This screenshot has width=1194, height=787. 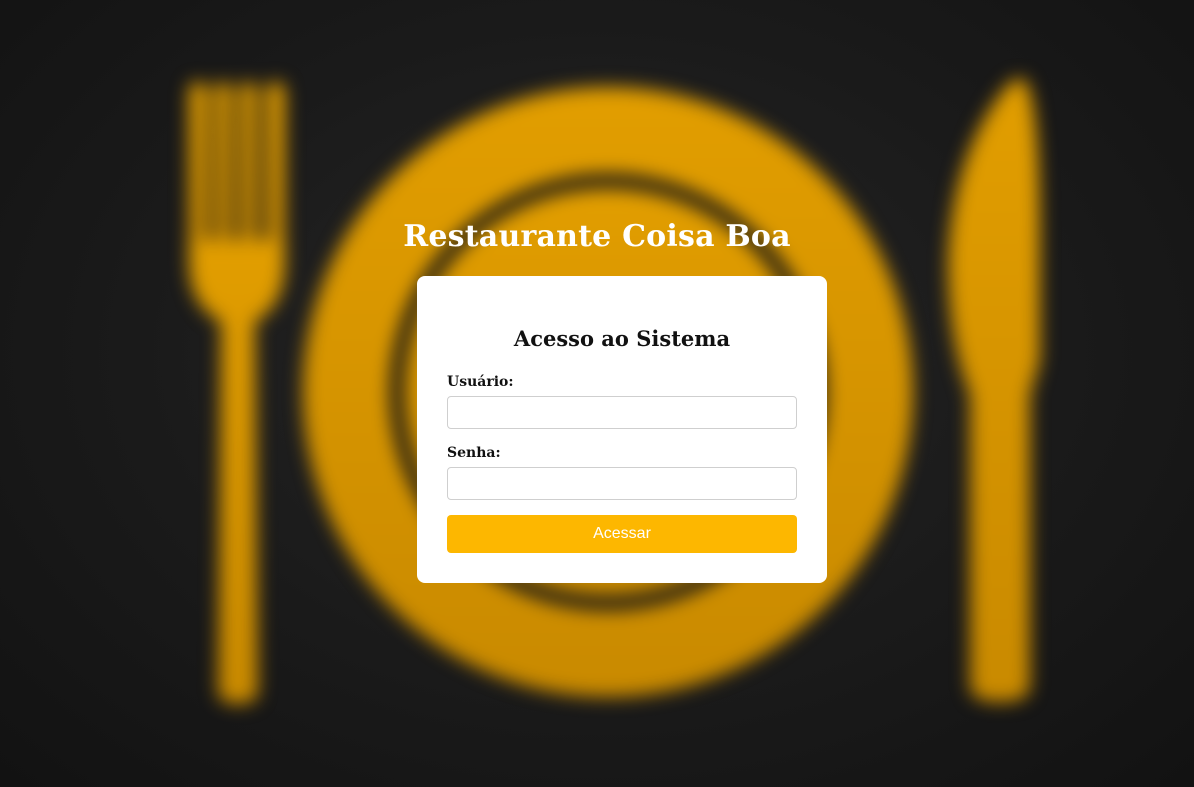 What do you see at coordinates (480, 382) in the screenshot?
I see `username-label: Usuário:` at bounding box center [480, 382].